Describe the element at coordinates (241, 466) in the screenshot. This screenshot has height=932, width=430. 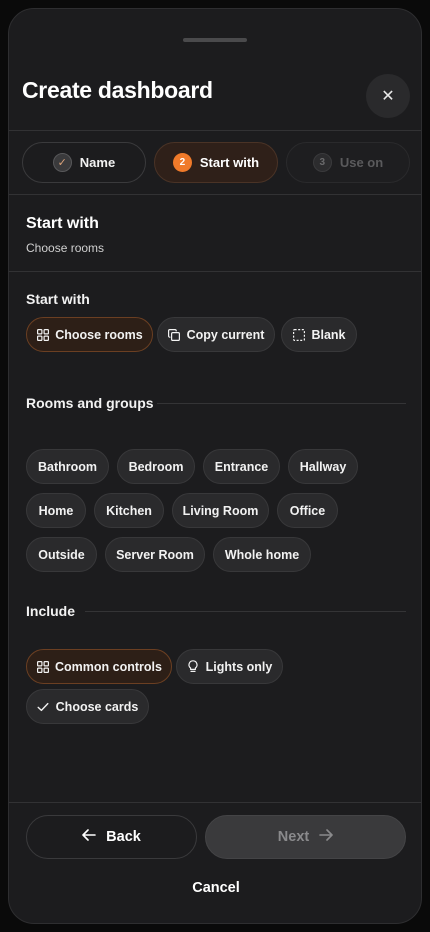
I see `room-chip: Entrance` at that location.